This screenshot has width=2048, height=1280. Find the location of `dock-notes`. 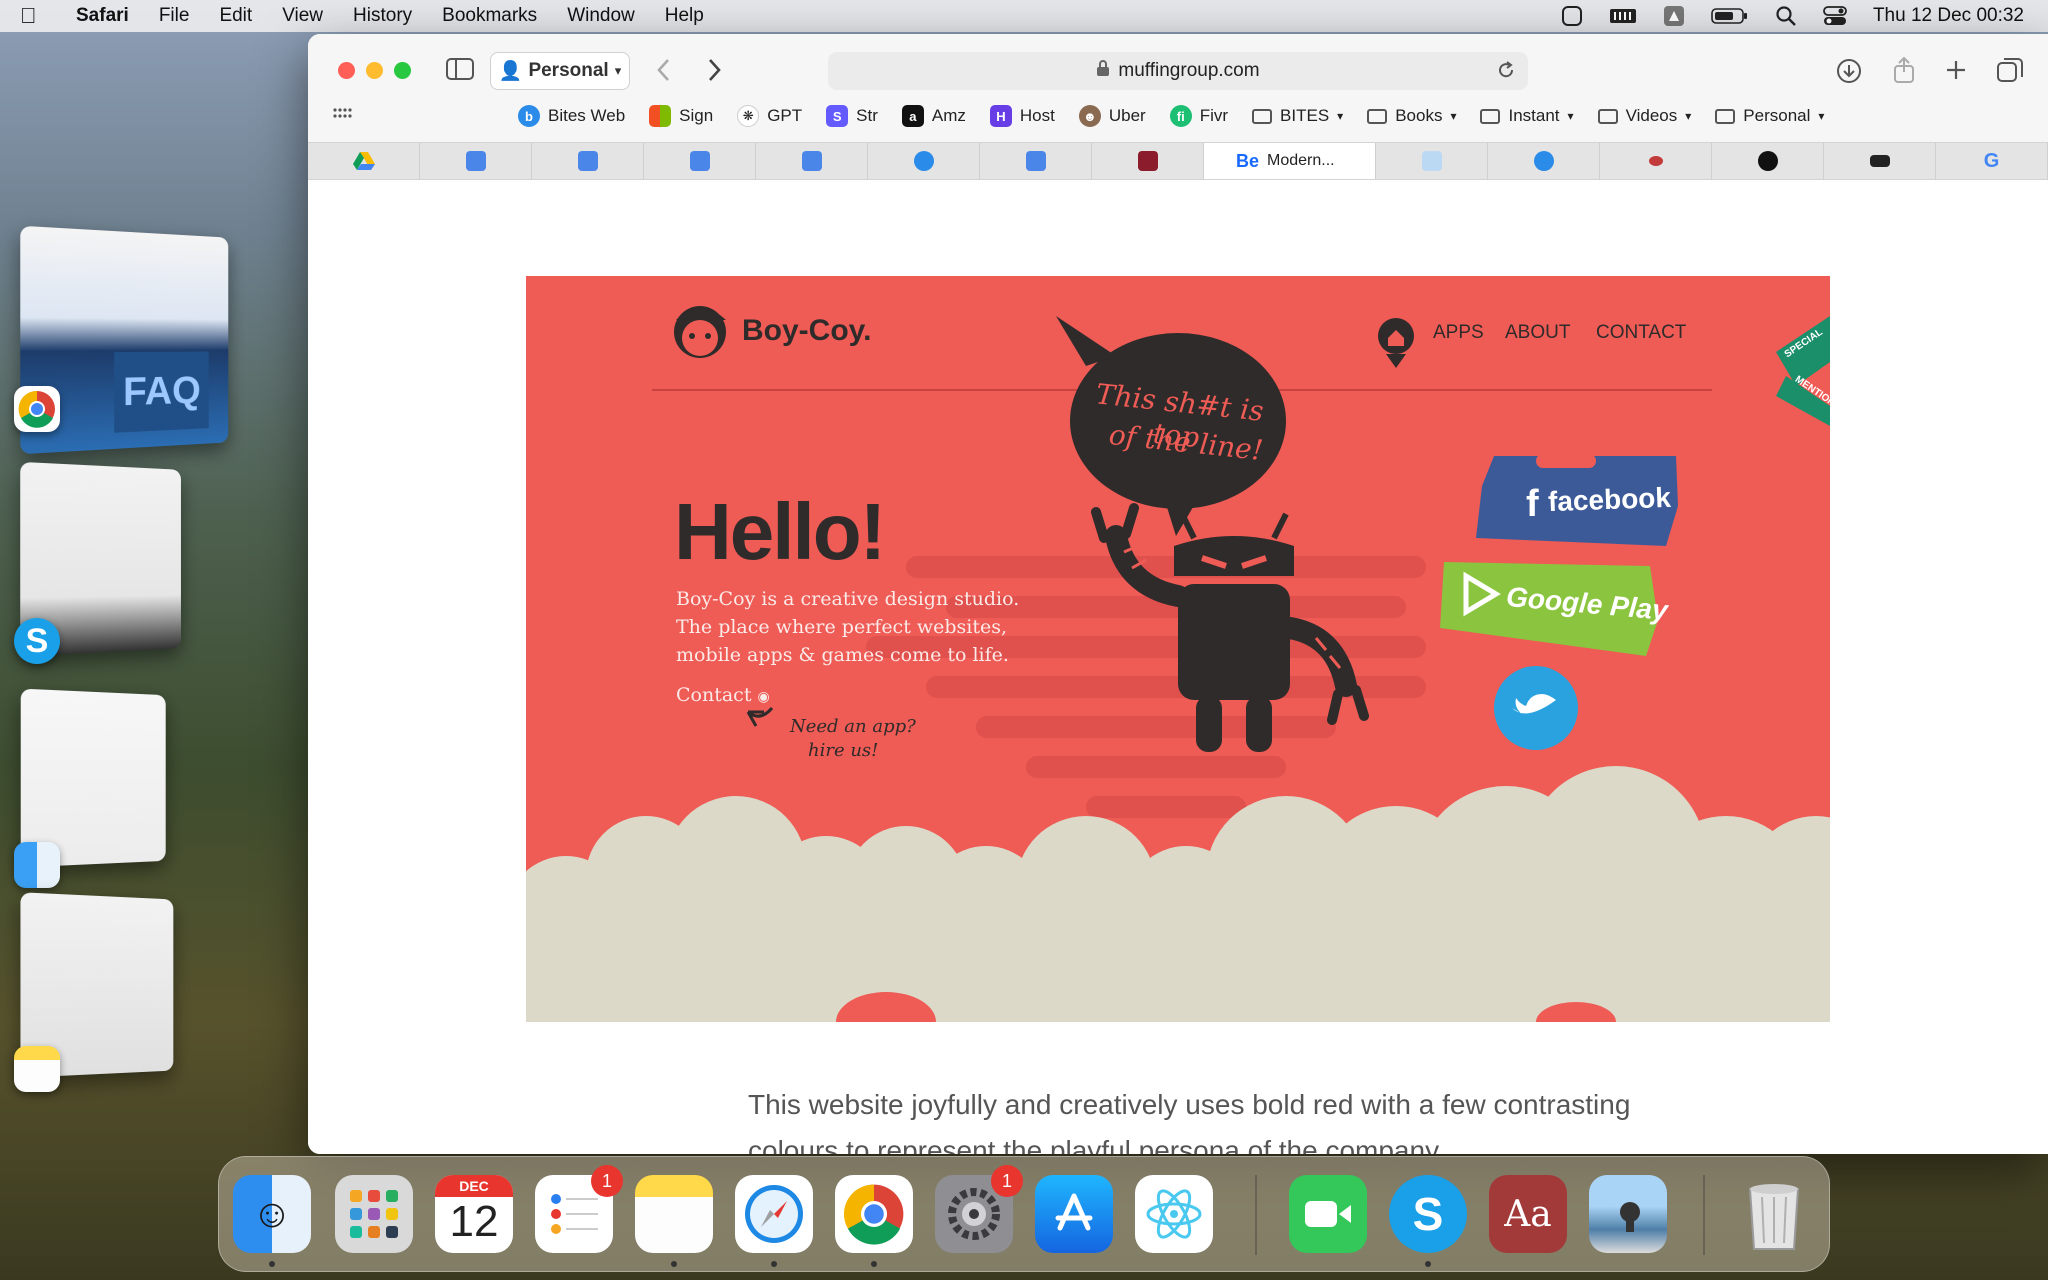

dock-notes is located at coordinates (674, 1221).